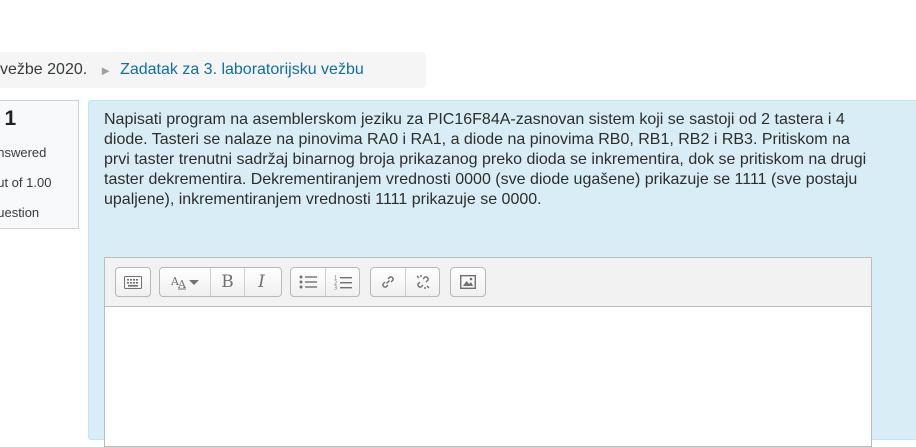 This screenshot has height=447, width=916. I want to click on editor-toolbar: A A B I 1 2 3, so click(488, 282).